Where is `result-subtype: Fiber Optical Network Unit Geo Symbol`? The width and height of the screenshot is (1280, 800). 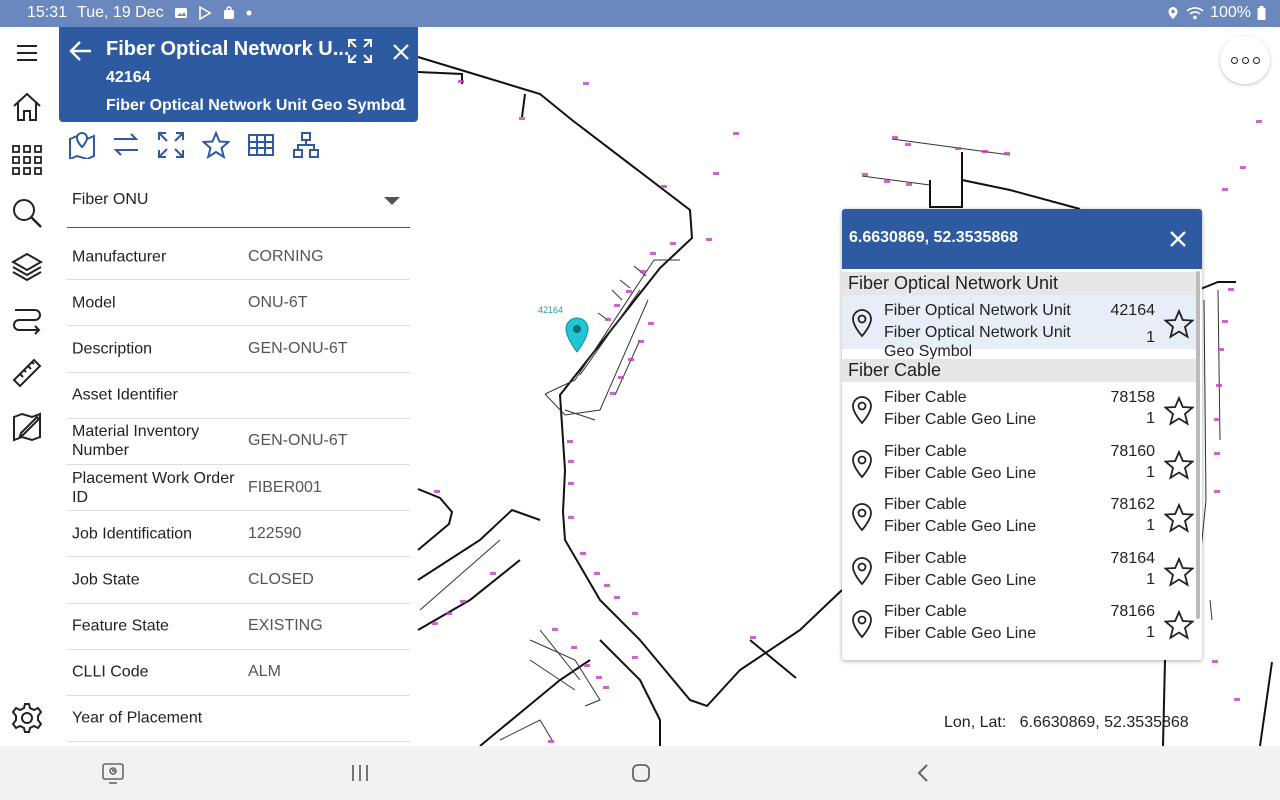
result-subtype: Fiber Optical Network Unit Geo Symbol is located at coordinates (977, 342).